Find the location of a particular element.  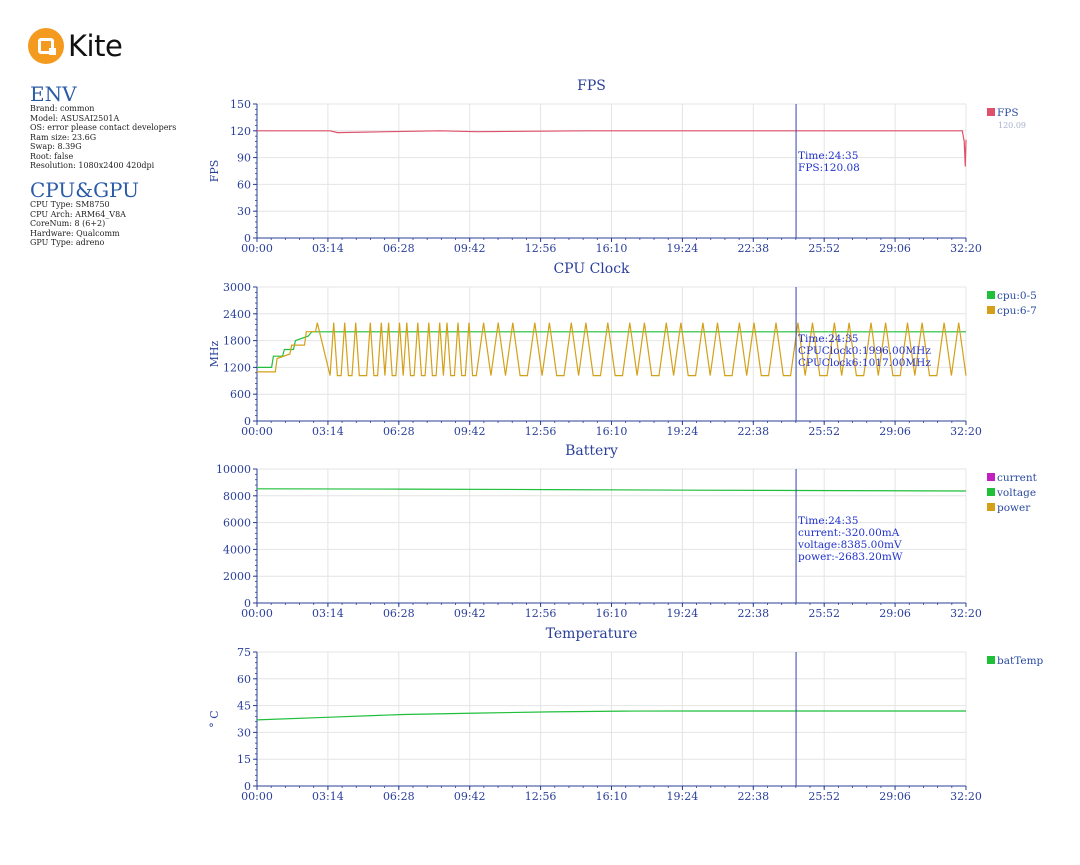

legend-swatch-voltage is located at coordinates (991, 492).